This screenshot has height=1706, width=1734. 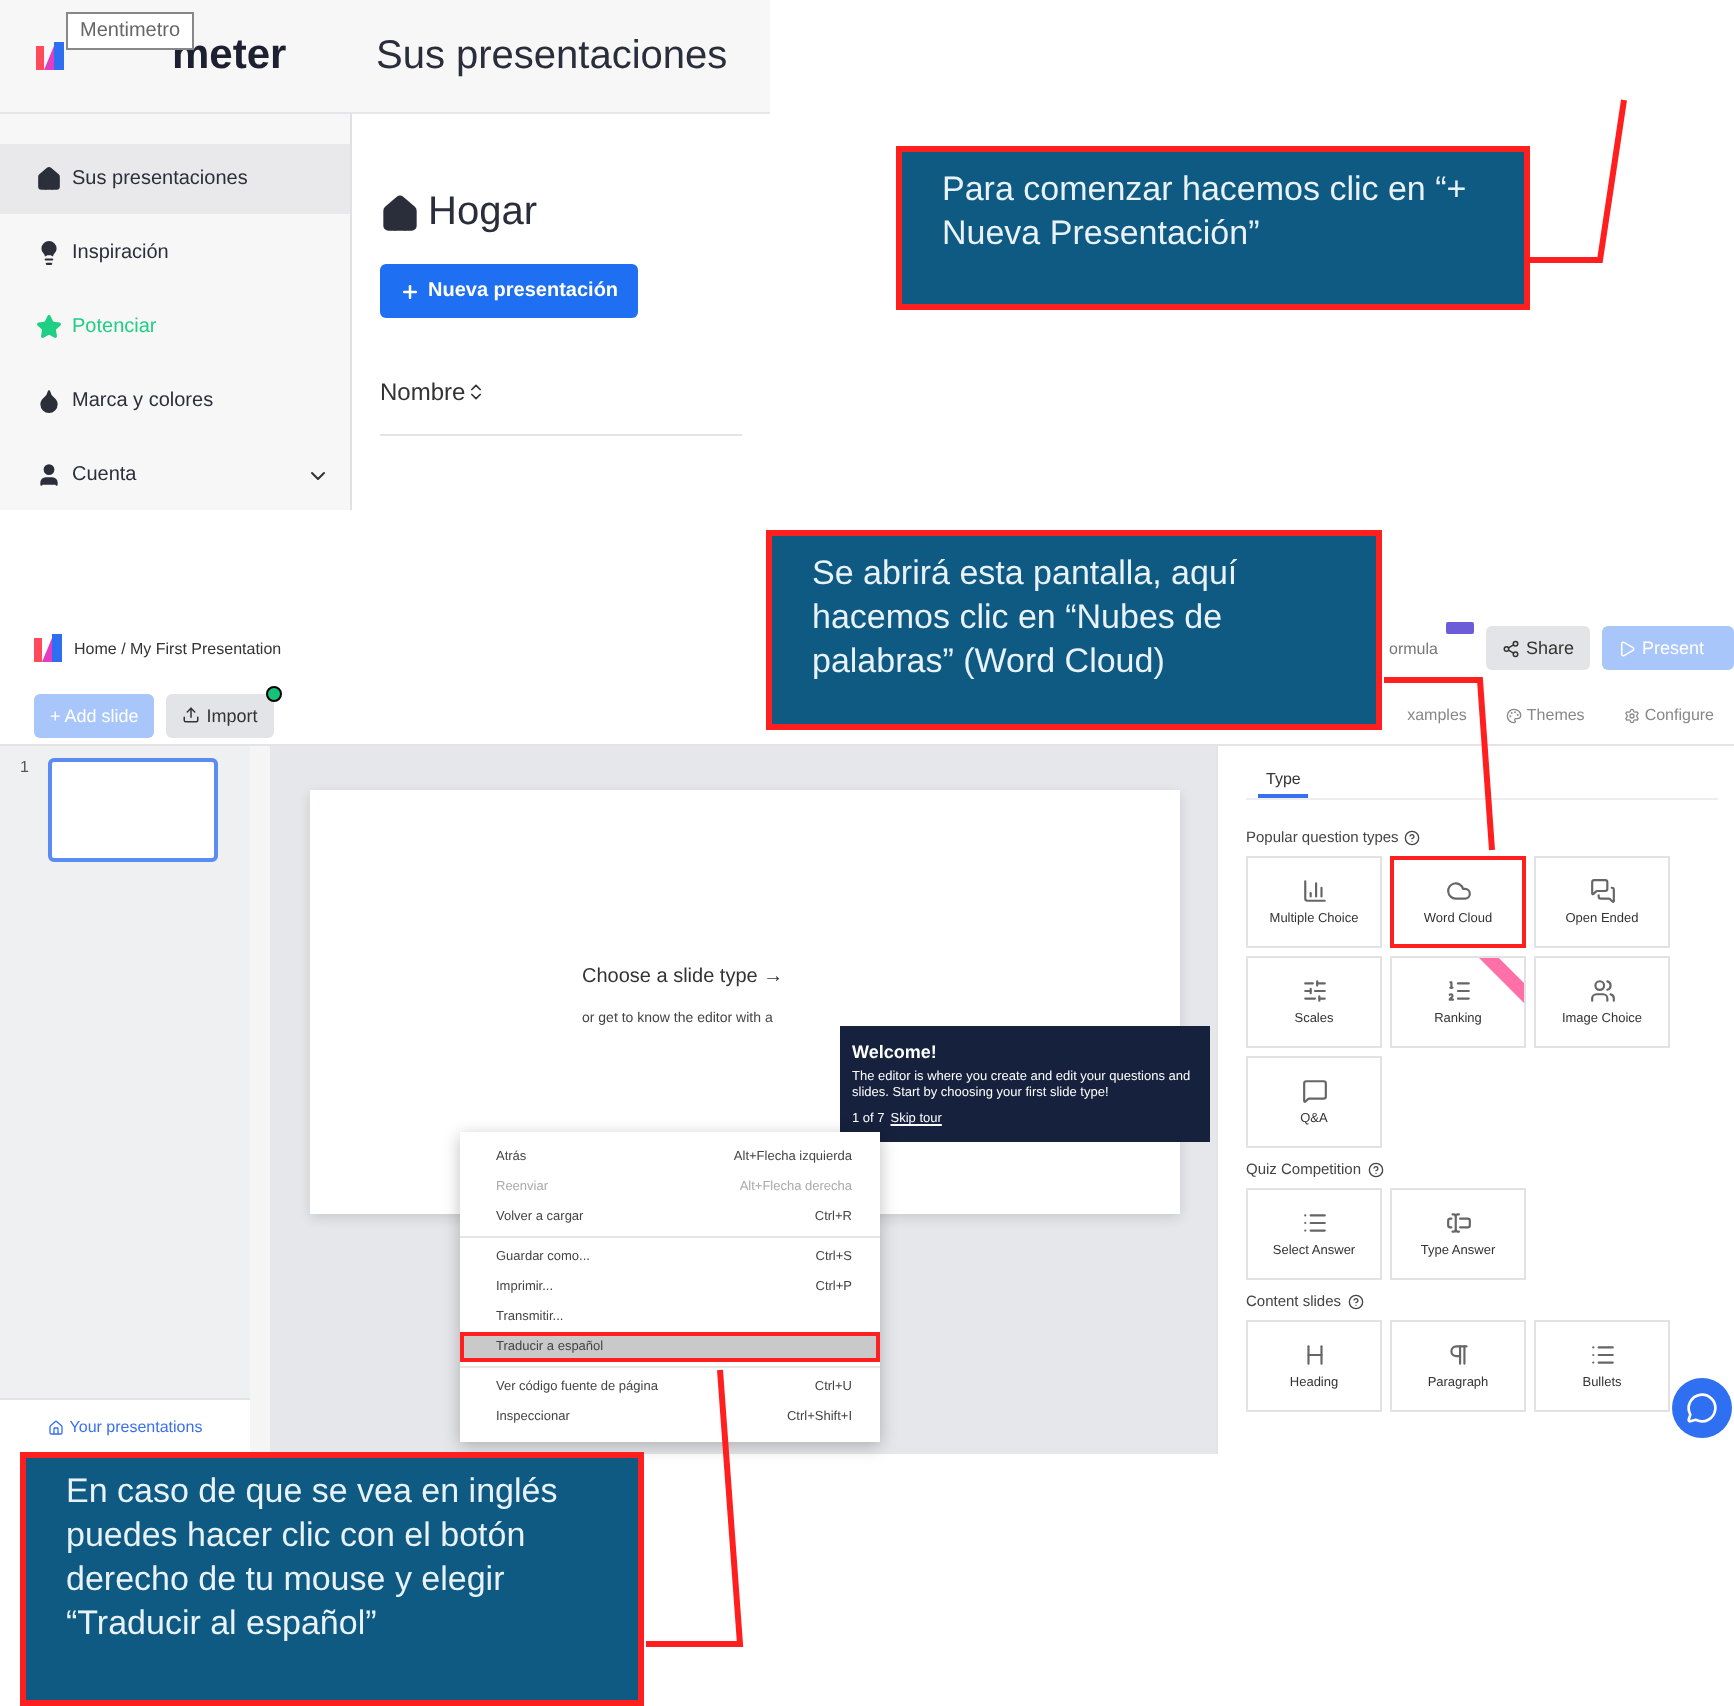 What do you see at coordinates (49, 253) in the screenshot?
I see `lightbulb-icon` at bounding box center [49, 253].